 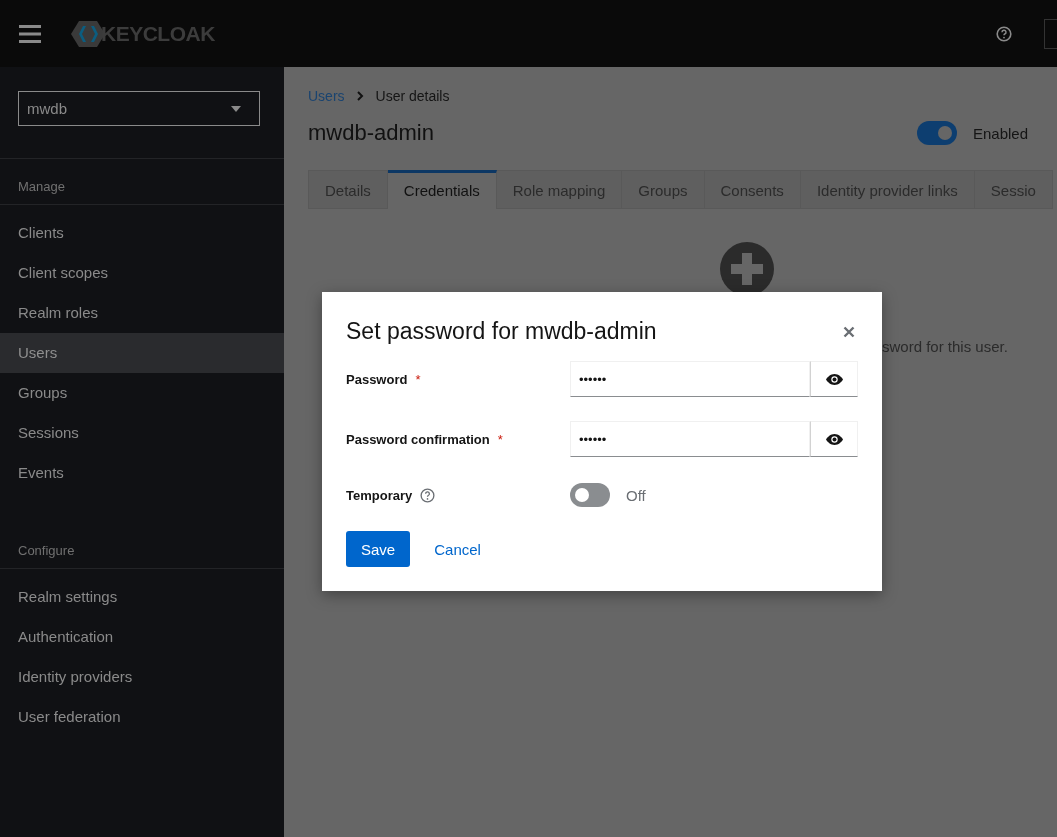 What do you see at coordinates (457, 549) in the screenshot?
I see `cancel-button: Cancel` at bounding box center [457, 549].